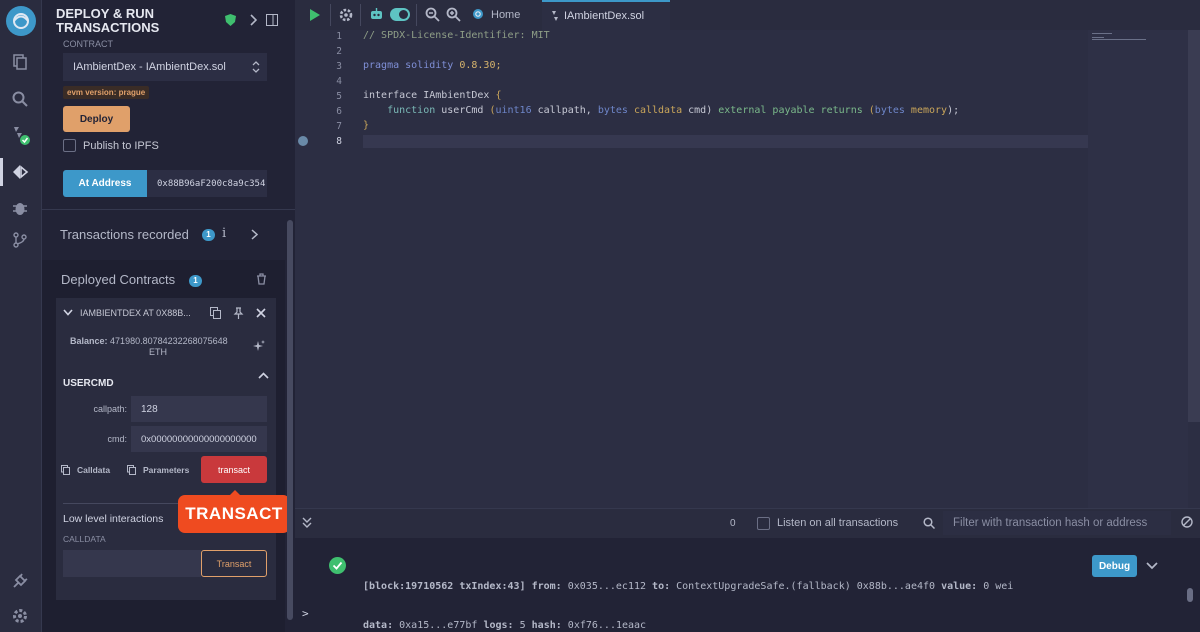  What do you see at coordinates (272, 20) in the screenshot?
I see `panel-toggle-icon` at bounding box center [272, 20].